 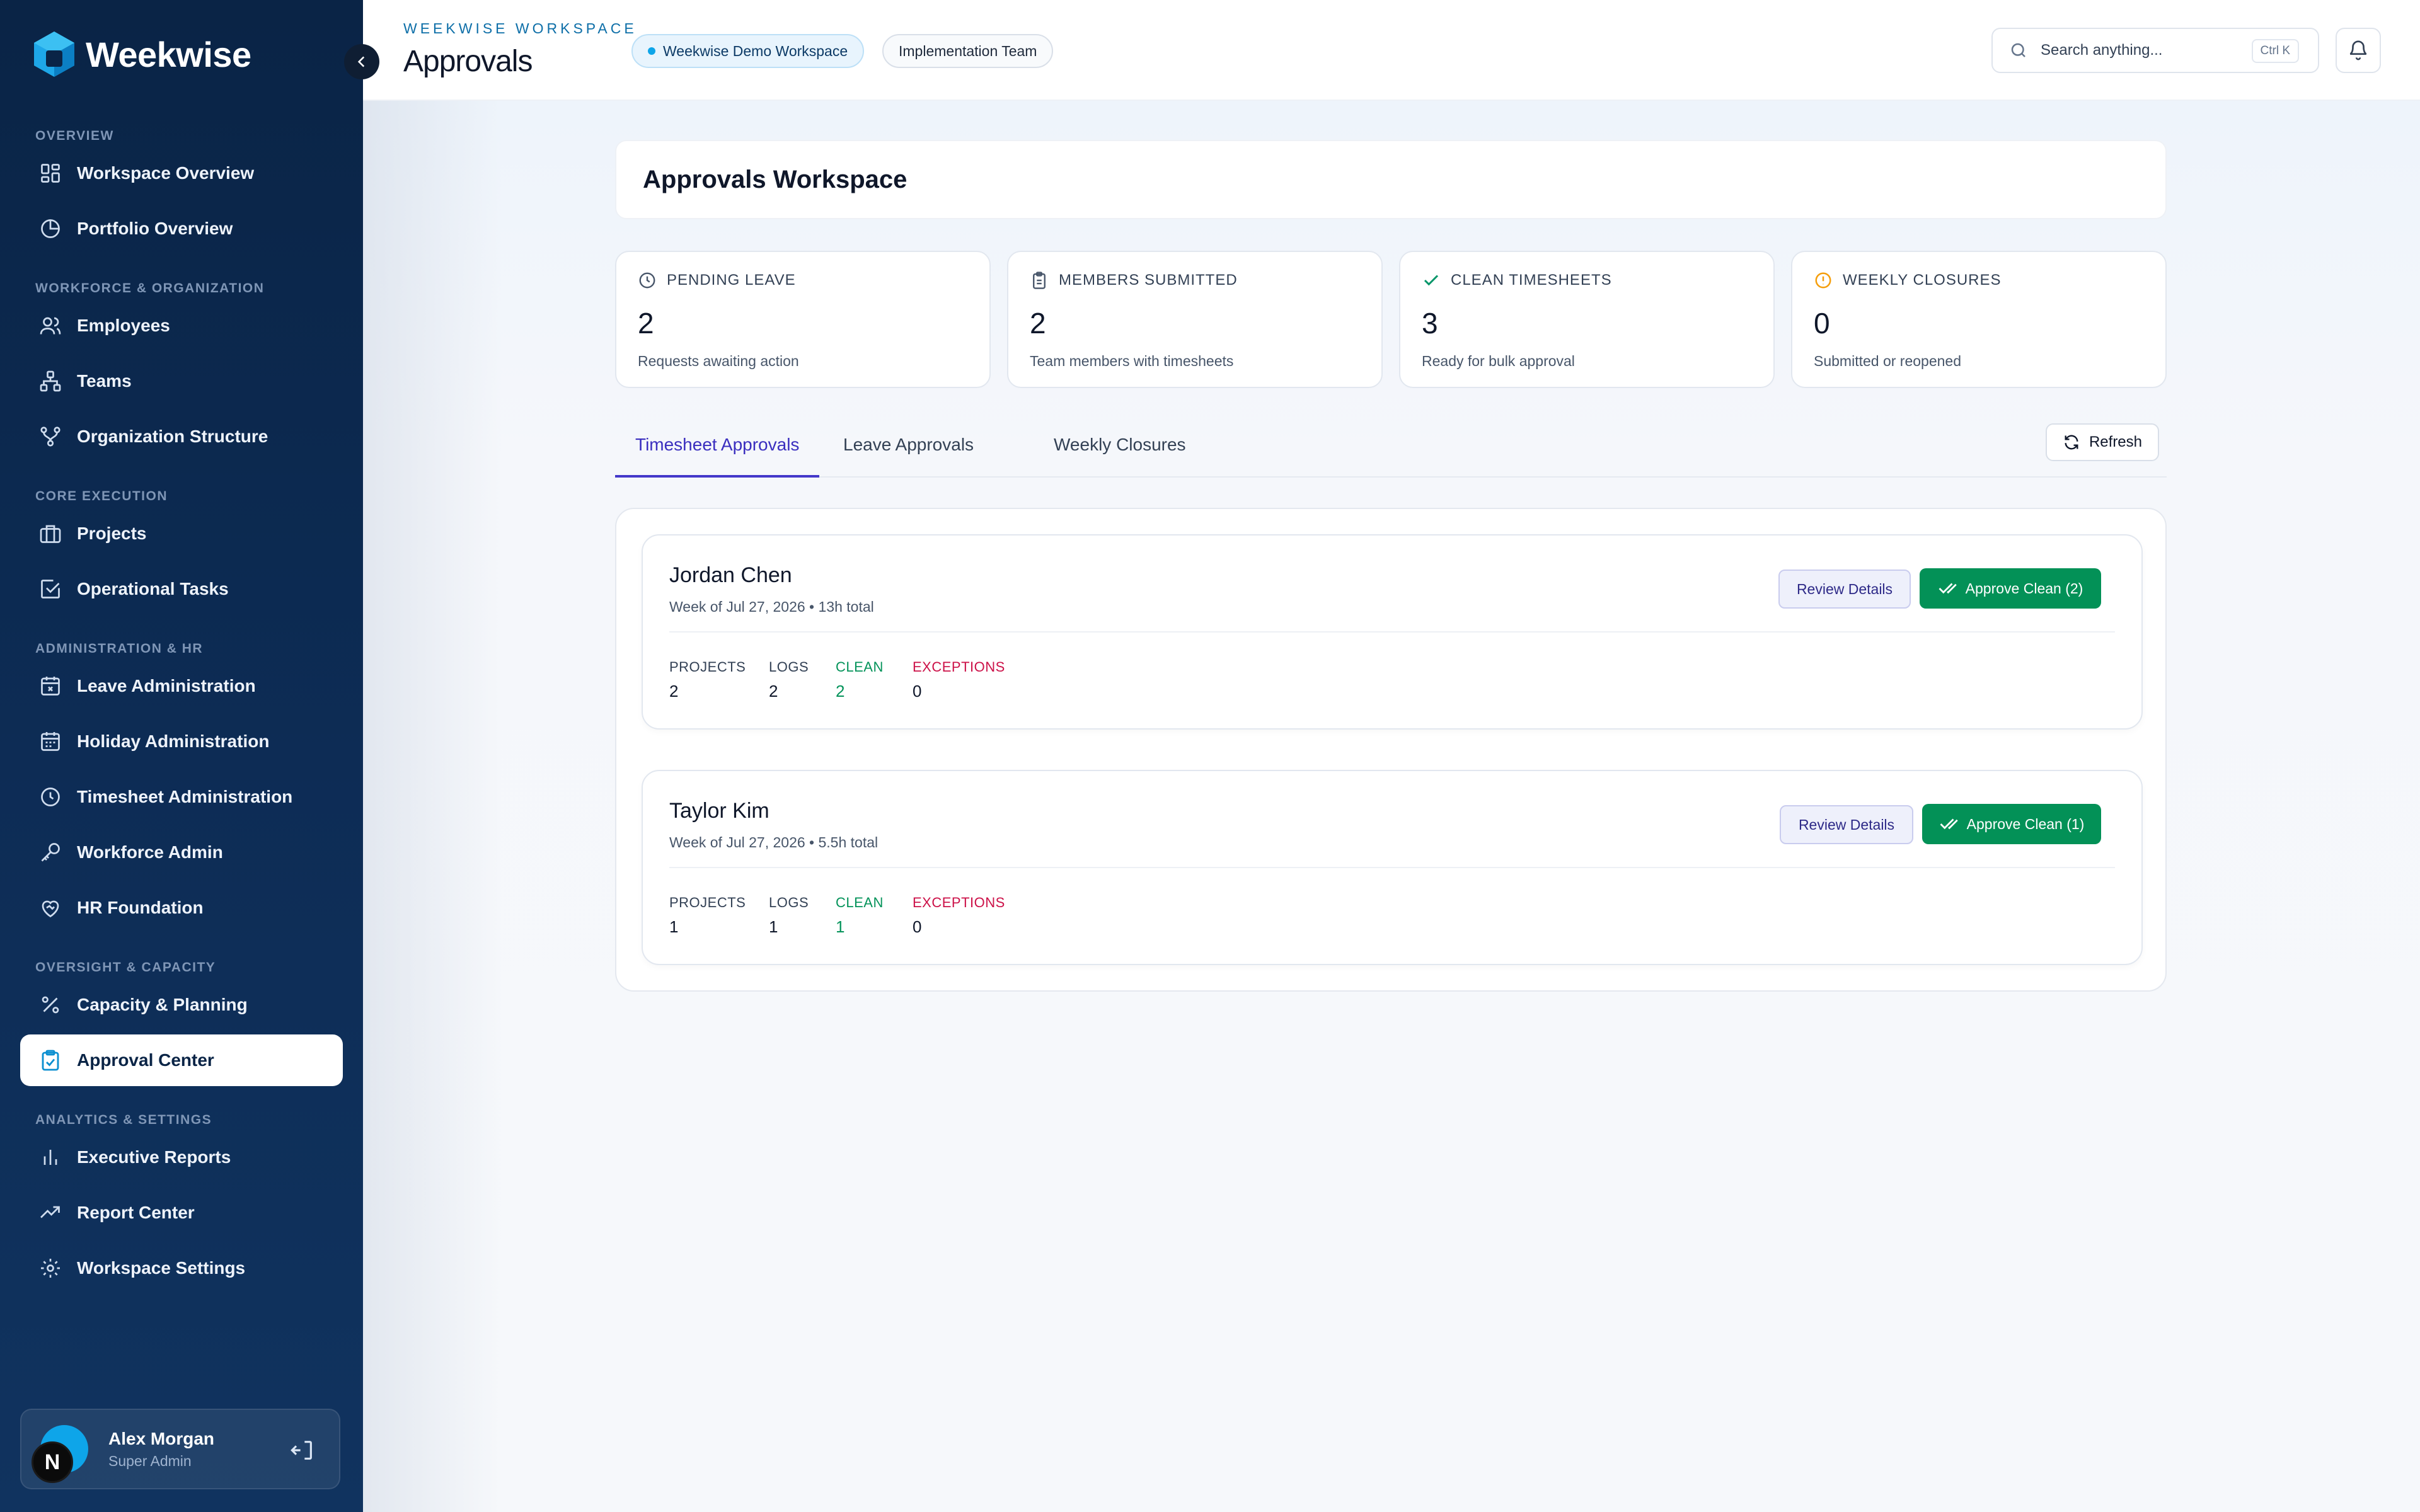 What do you see at coordinates (161, 1449) in the screenshot?
I see `user-meta: Alex Morgan Super Admin` at bounding box center [161, 1449].